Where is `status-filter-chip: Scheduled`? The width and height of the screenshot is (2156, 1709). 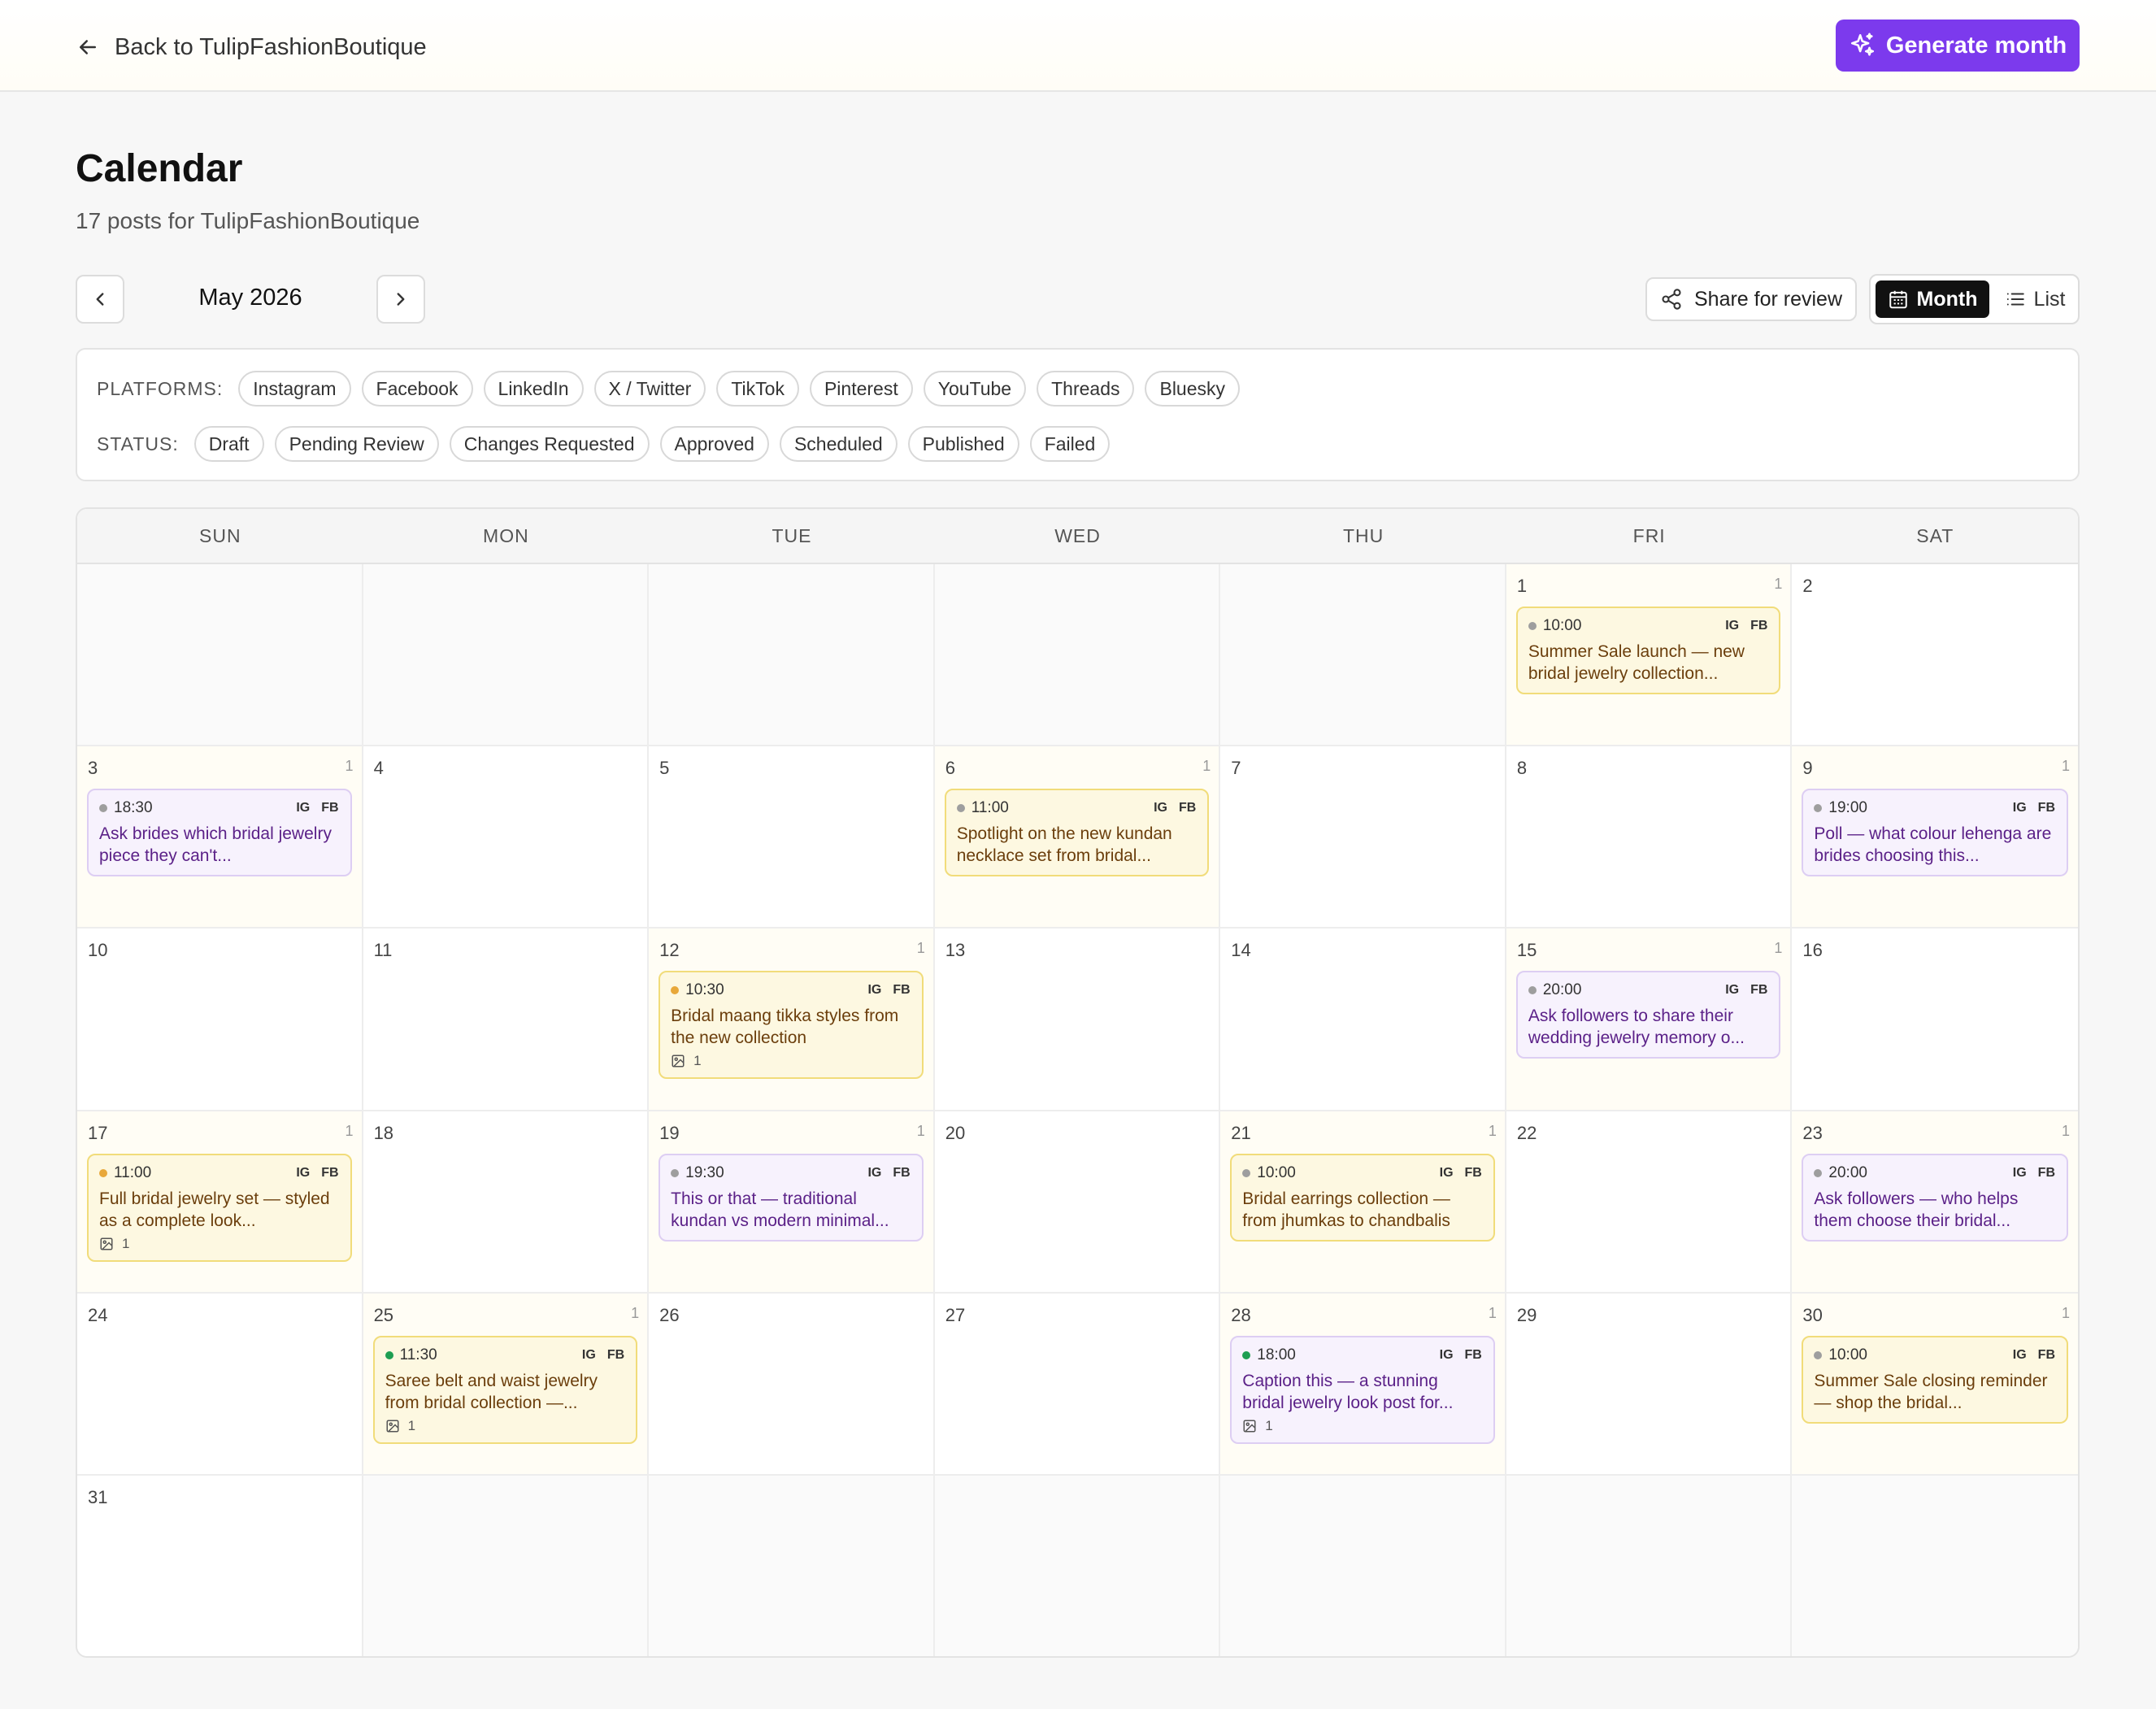 status-filter-chip: Scheduled is located at coordinates (838, 444).